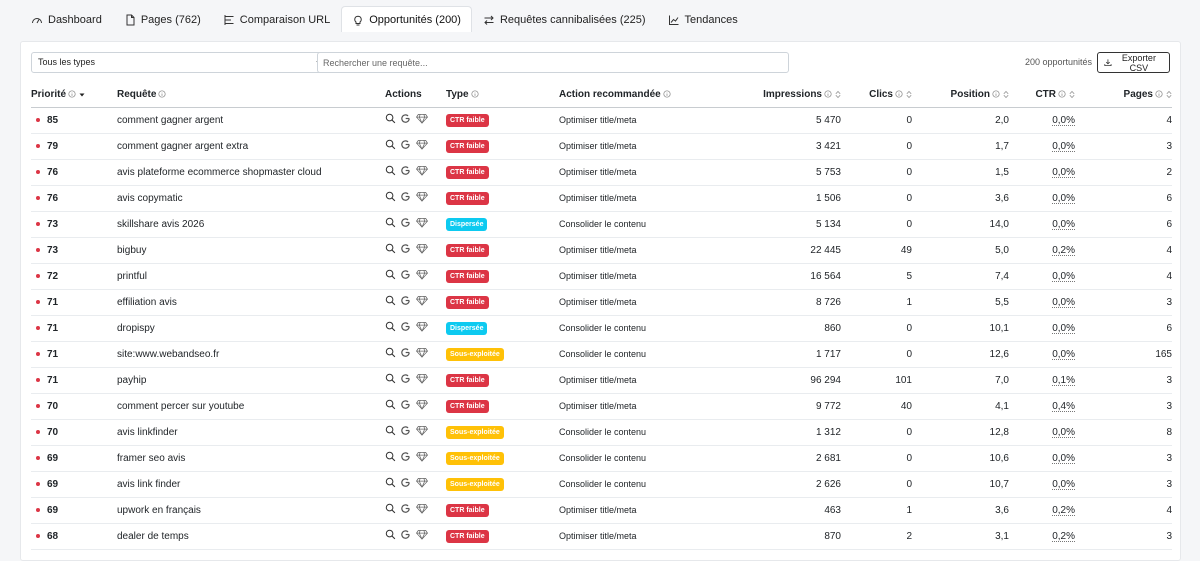 This screenshot has width=1200, height=561. I want to click on tab-0: Dashboard, so click(66, 19).